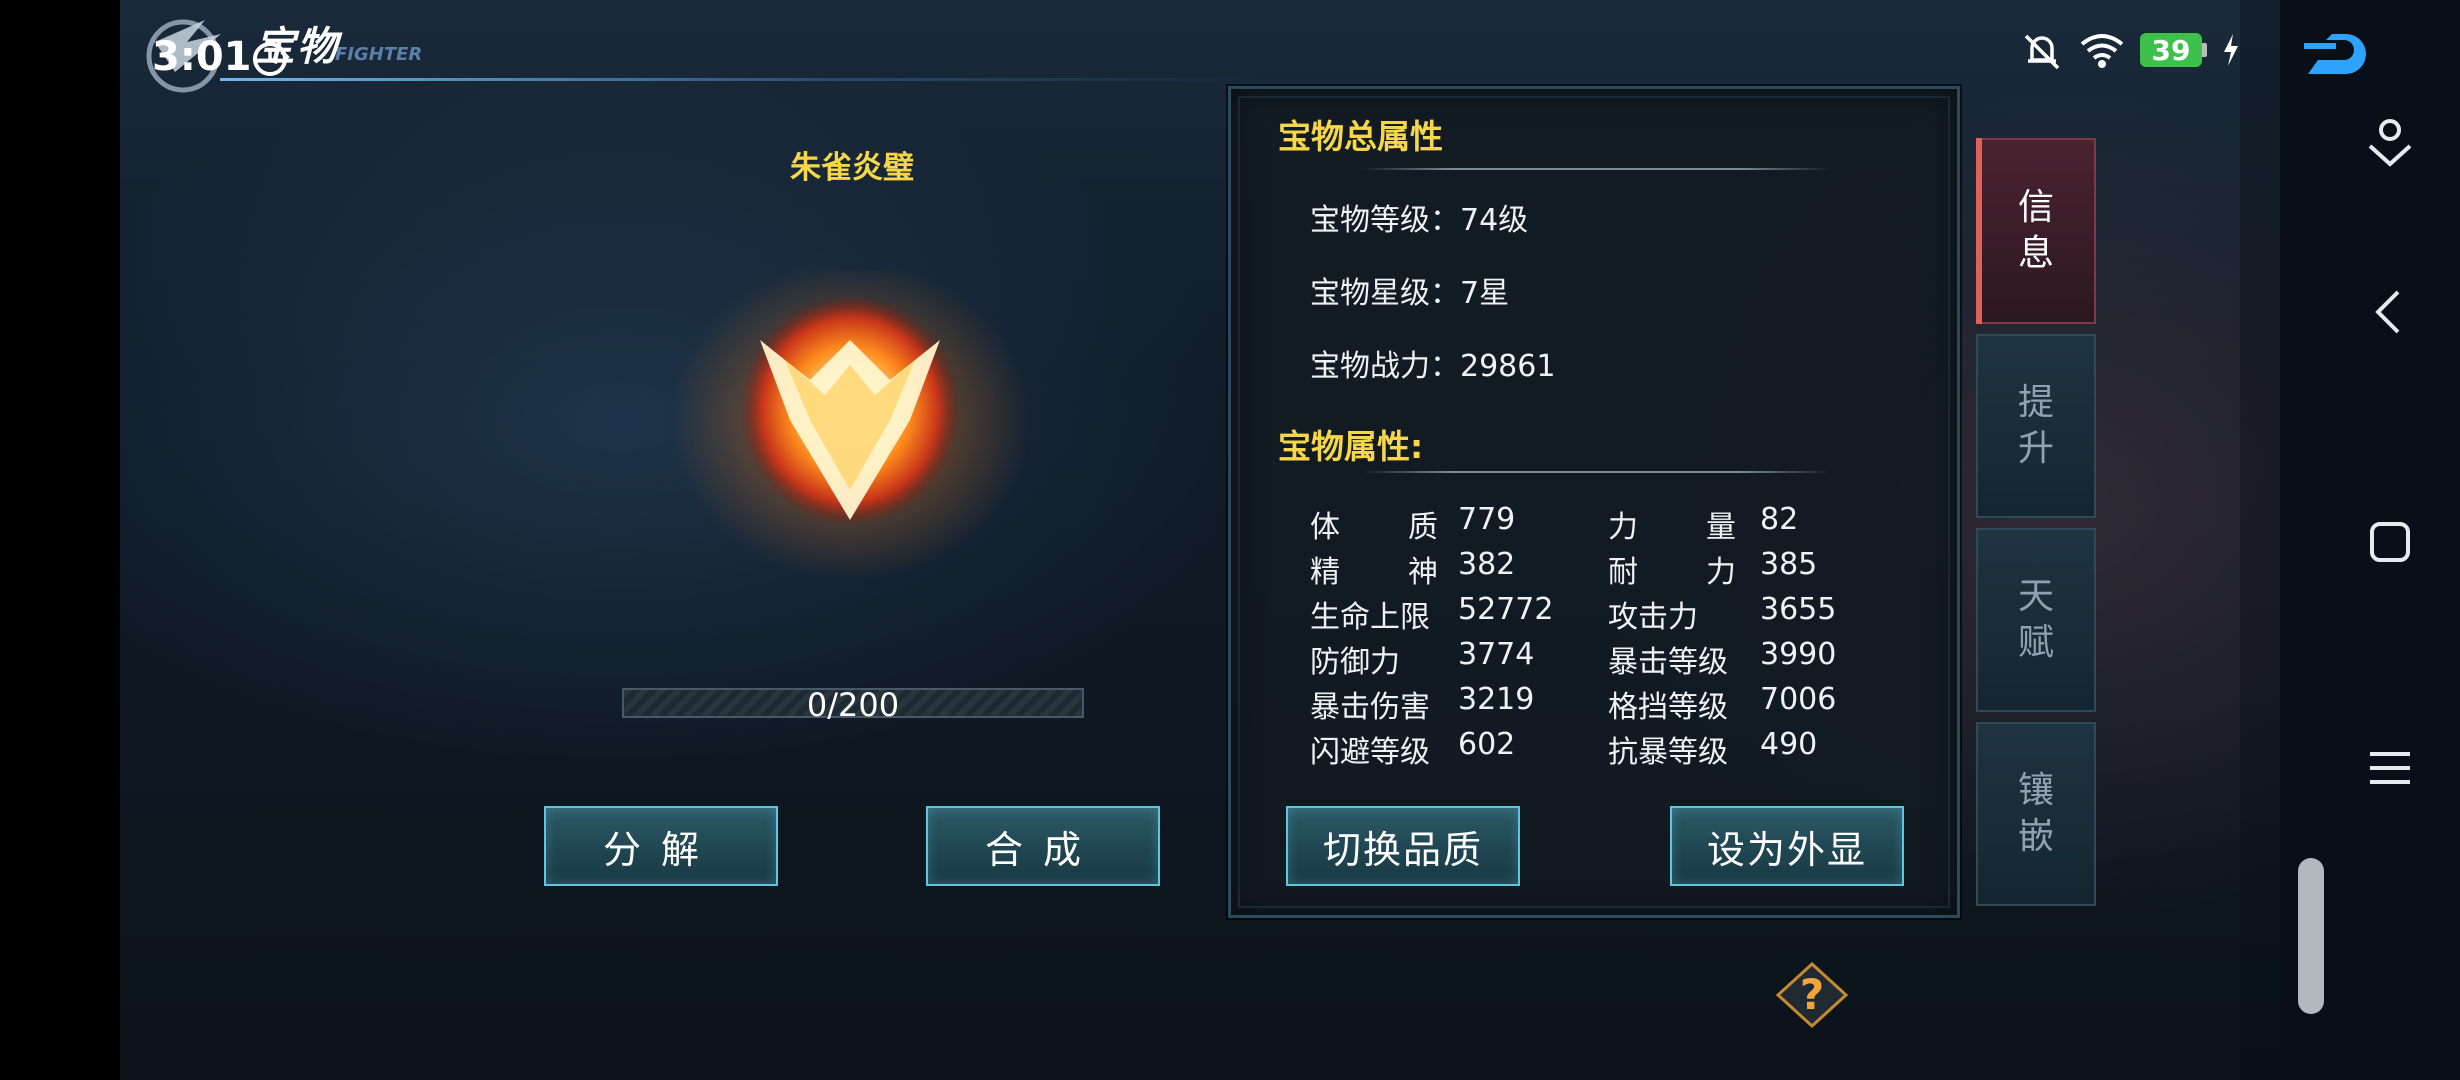  Describe the element at coordinates (1798, 654) in the screenshot. I see `attribute-value: 3990` at that location.